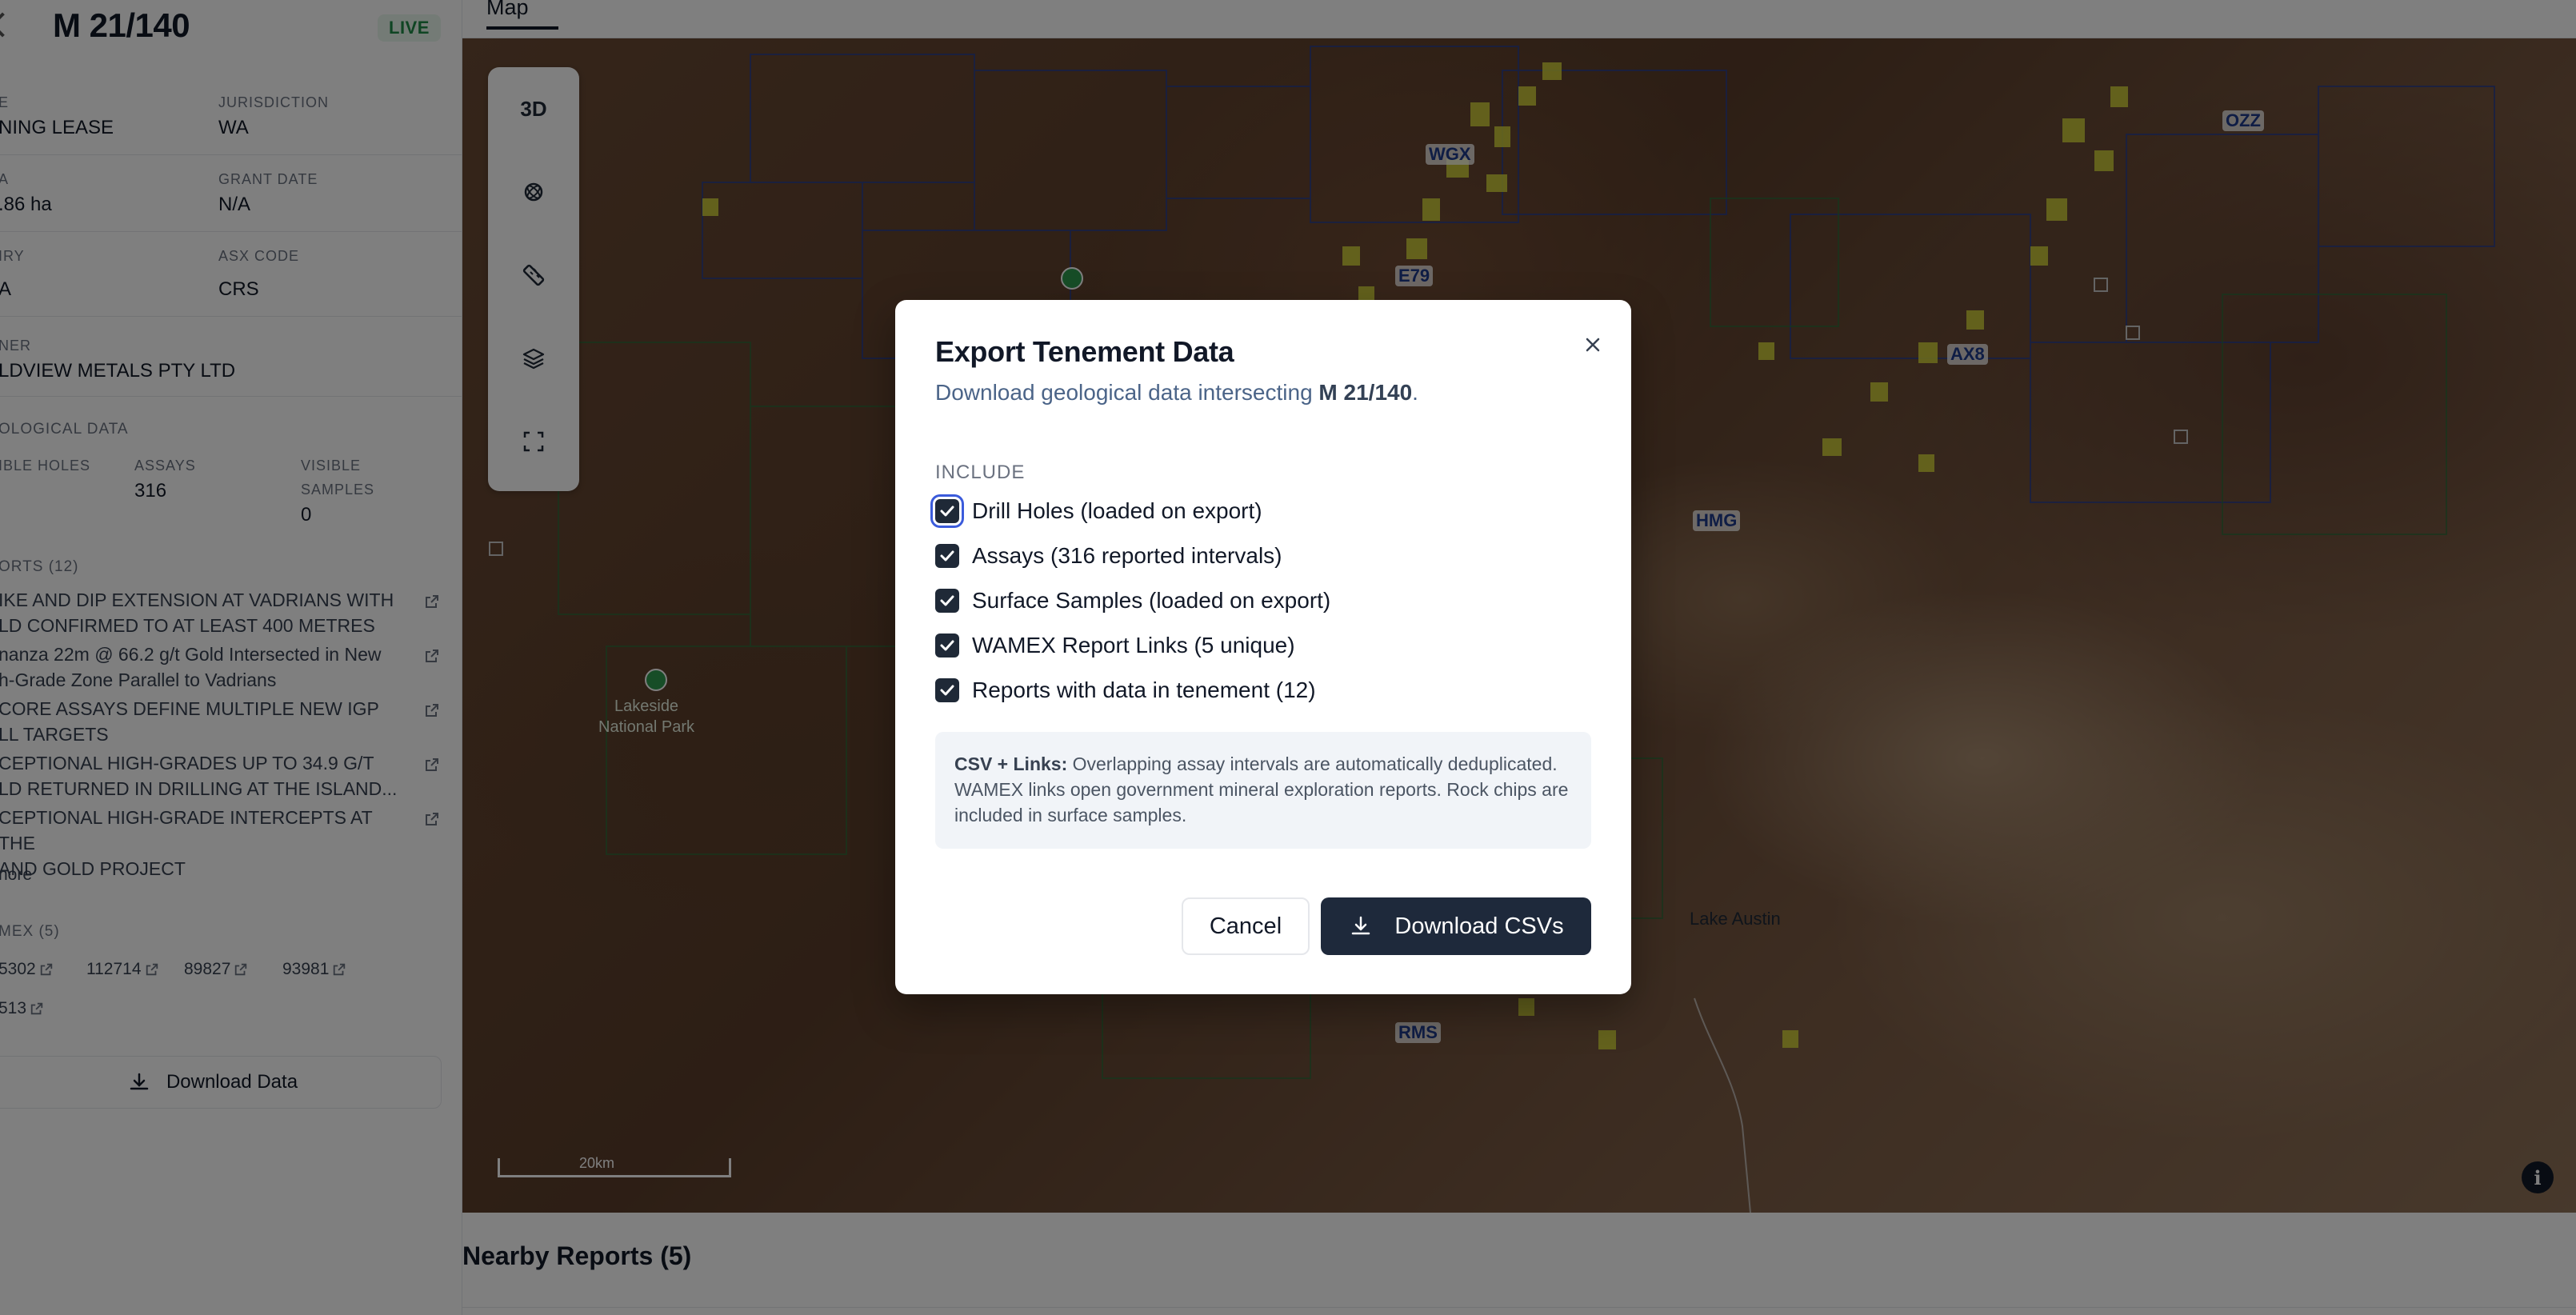 The image size is (2576, 1315). Describe the element at coordinates (1415, 392) in the screenshot. I see `description-period: .` at that location.